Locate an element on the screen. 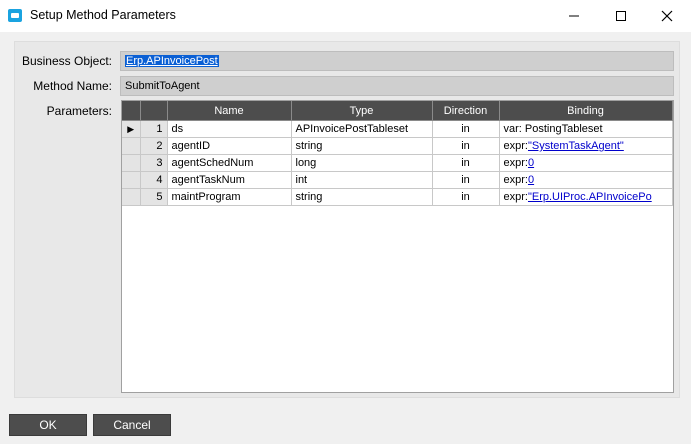 The image size is (691, 444). row-number: 5 is located at coordinates (154, 197).